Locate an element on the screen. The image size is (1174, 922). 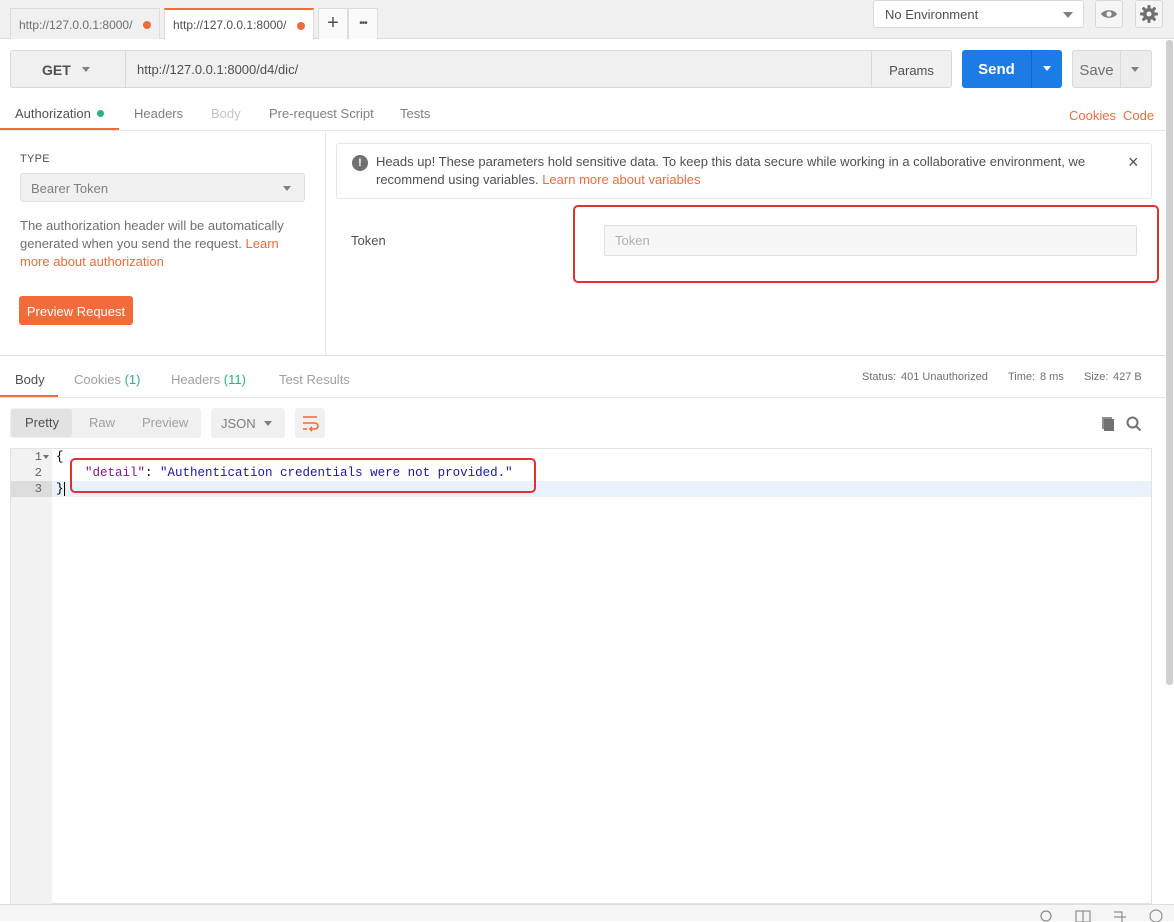
view-pretty-button: Pretty is located at coordinates (42, 422).